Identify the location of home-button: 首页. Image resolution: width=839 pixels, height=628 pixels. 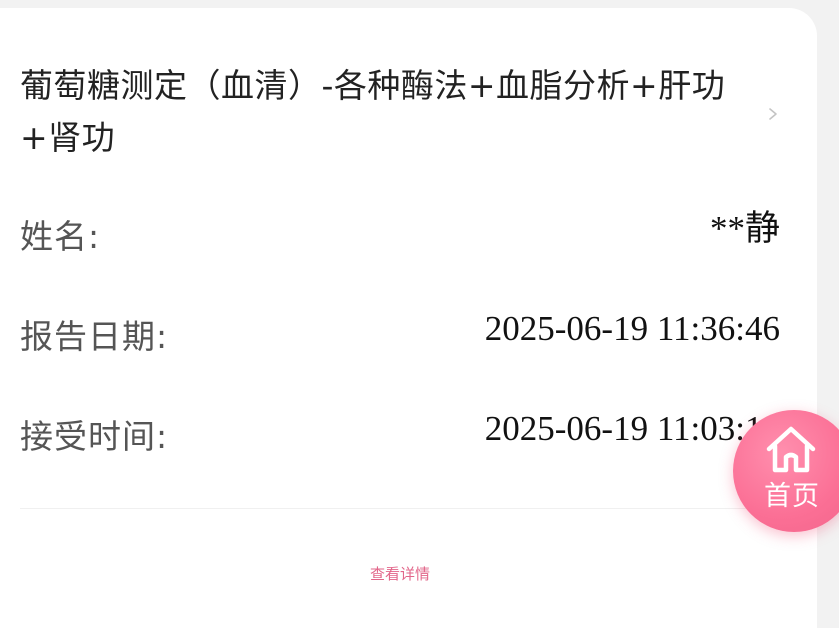
(786, 471).